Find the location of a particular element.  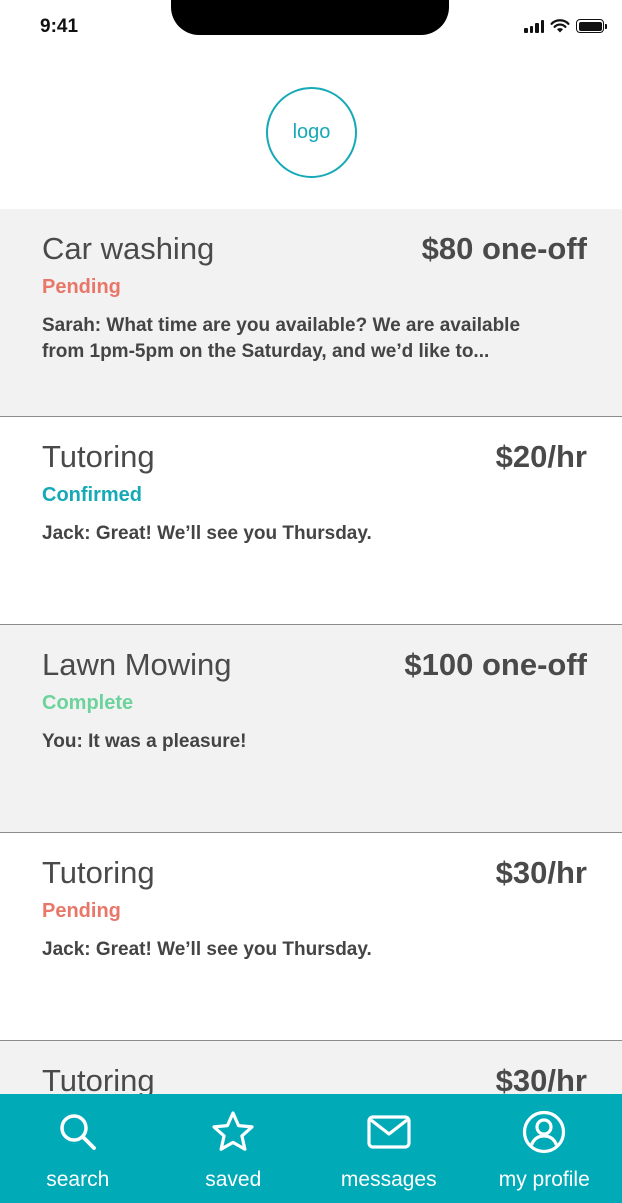

tab-saved: saved is located at coordinates (234, 1148).